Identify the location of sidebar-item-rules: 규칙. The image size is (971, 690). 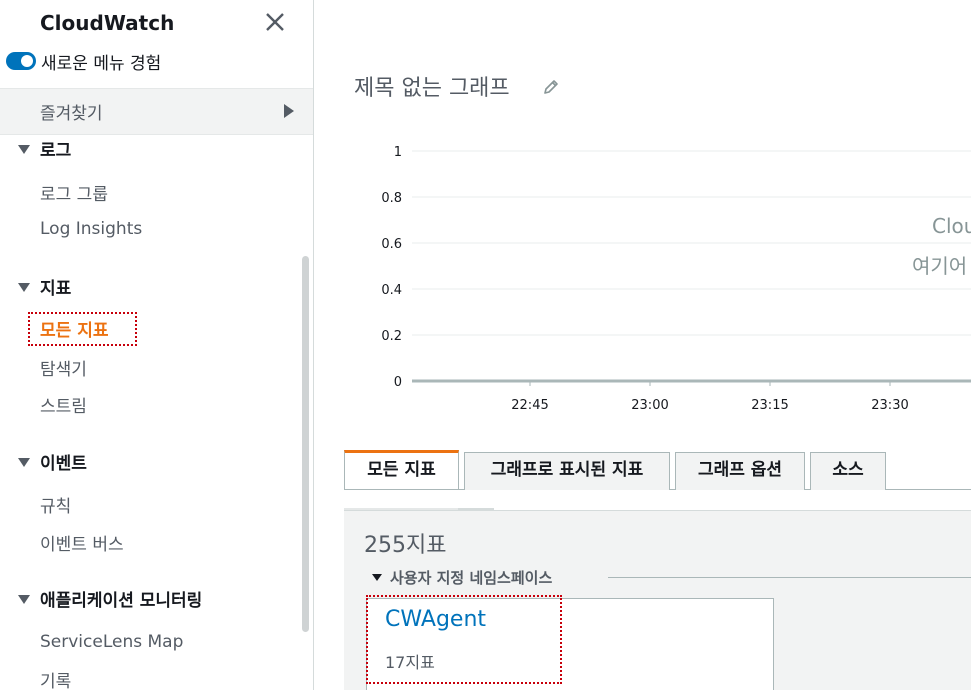
(55, 504).